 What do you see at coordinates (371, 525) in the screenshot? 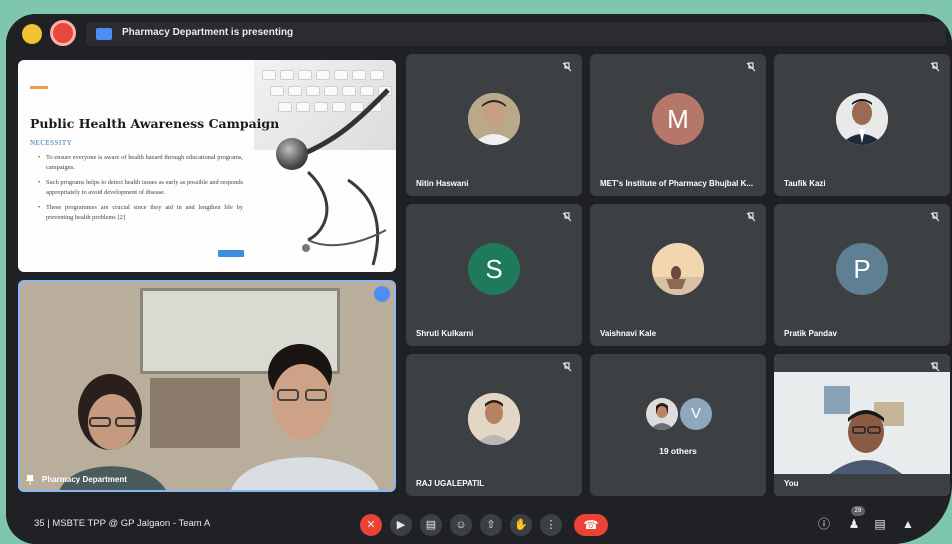
I see `mic-toggle-button: ✕` at bounding box center [371, 525].